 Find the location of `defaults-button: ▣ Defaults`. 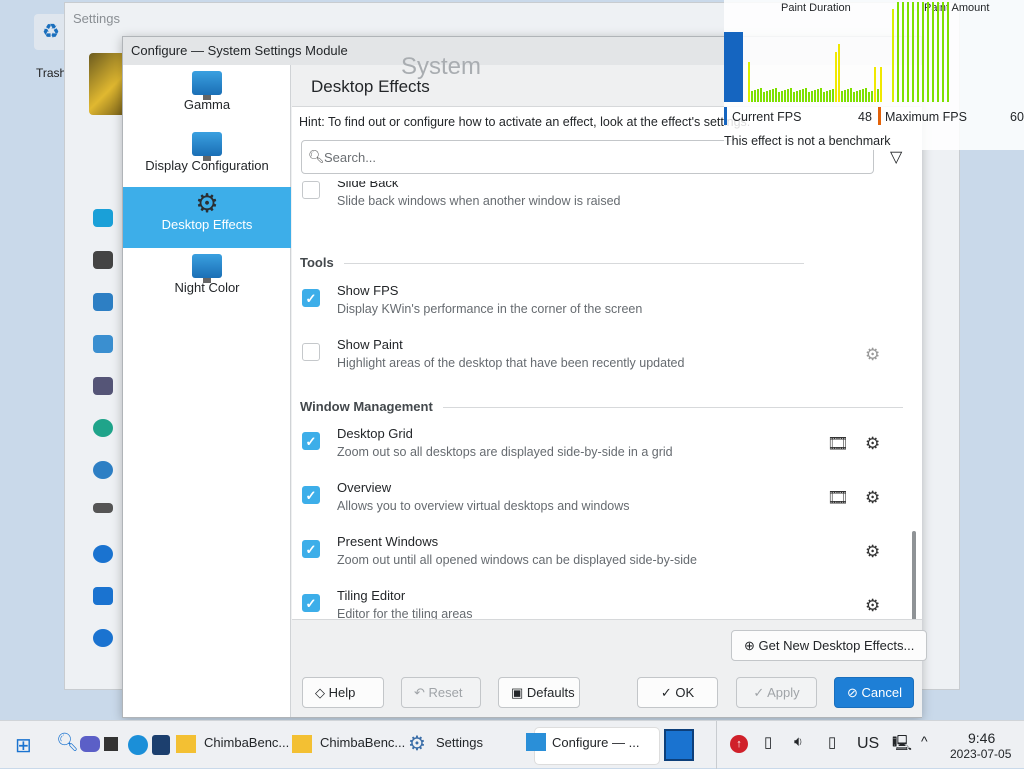

defaults-button: ▣ Defaults is located at coordinates (539, 692).